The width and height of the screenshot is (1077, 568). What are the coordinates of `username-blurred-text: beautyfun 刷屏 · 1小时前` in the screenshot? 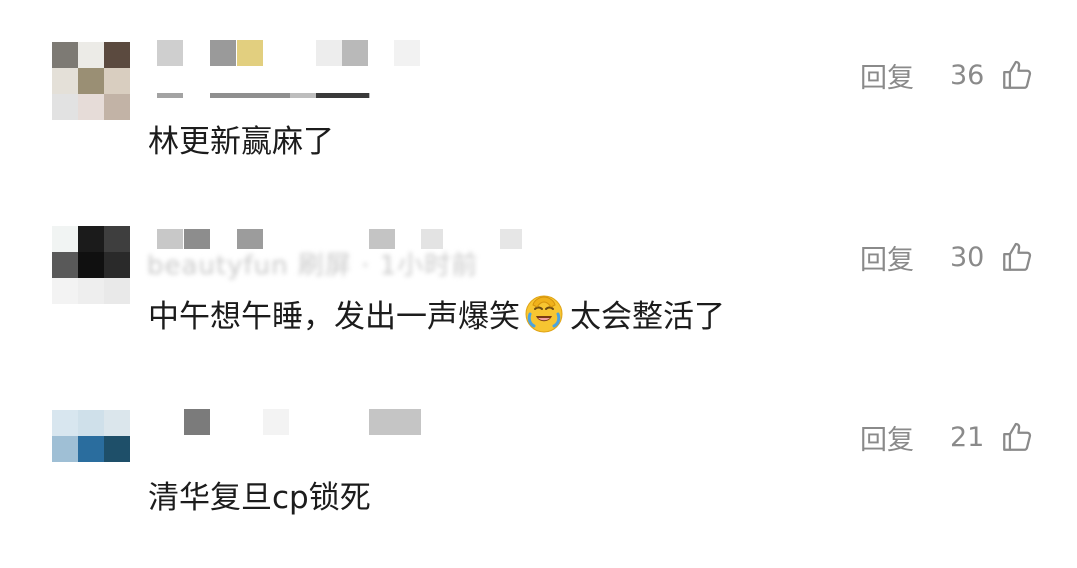 It's located at (313, 266).